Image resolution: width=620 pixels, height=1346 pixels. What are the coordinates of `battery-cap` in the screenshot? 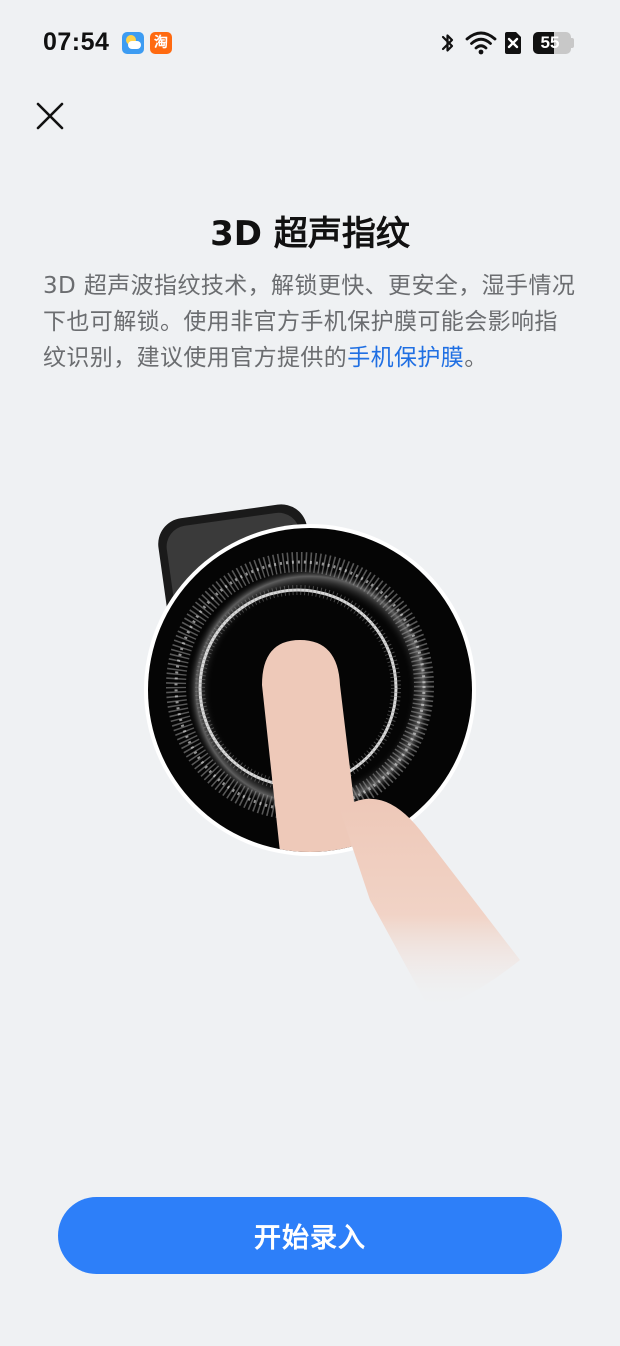 It's located at (572, 43).